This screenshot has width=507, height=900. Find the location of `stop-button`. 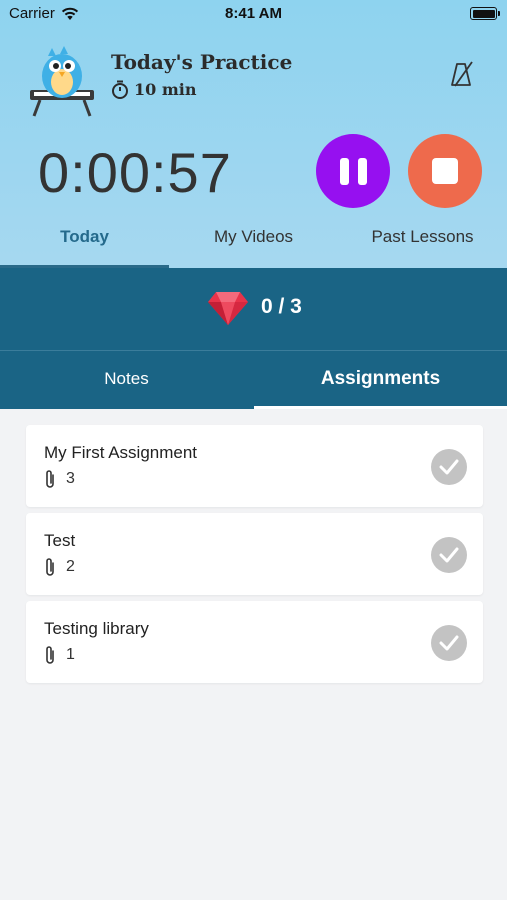

stop-button is located at coordinates (445, 171).